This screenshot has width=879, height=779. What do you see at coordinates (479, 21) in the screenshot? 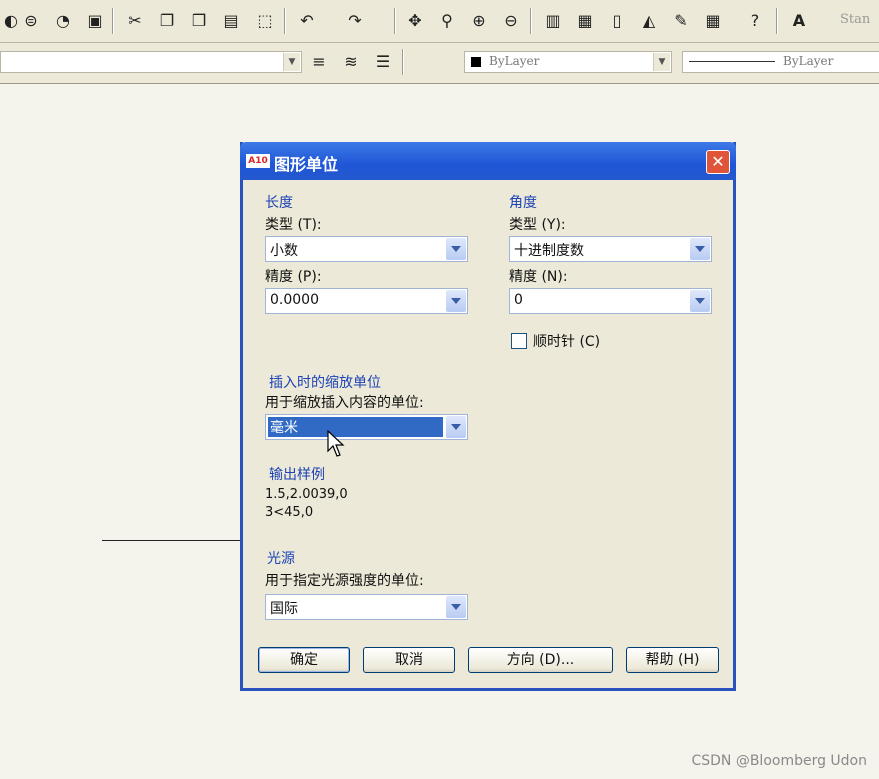
I see `zoom-window-icon: ⊕` at bounding box center [479, 21].